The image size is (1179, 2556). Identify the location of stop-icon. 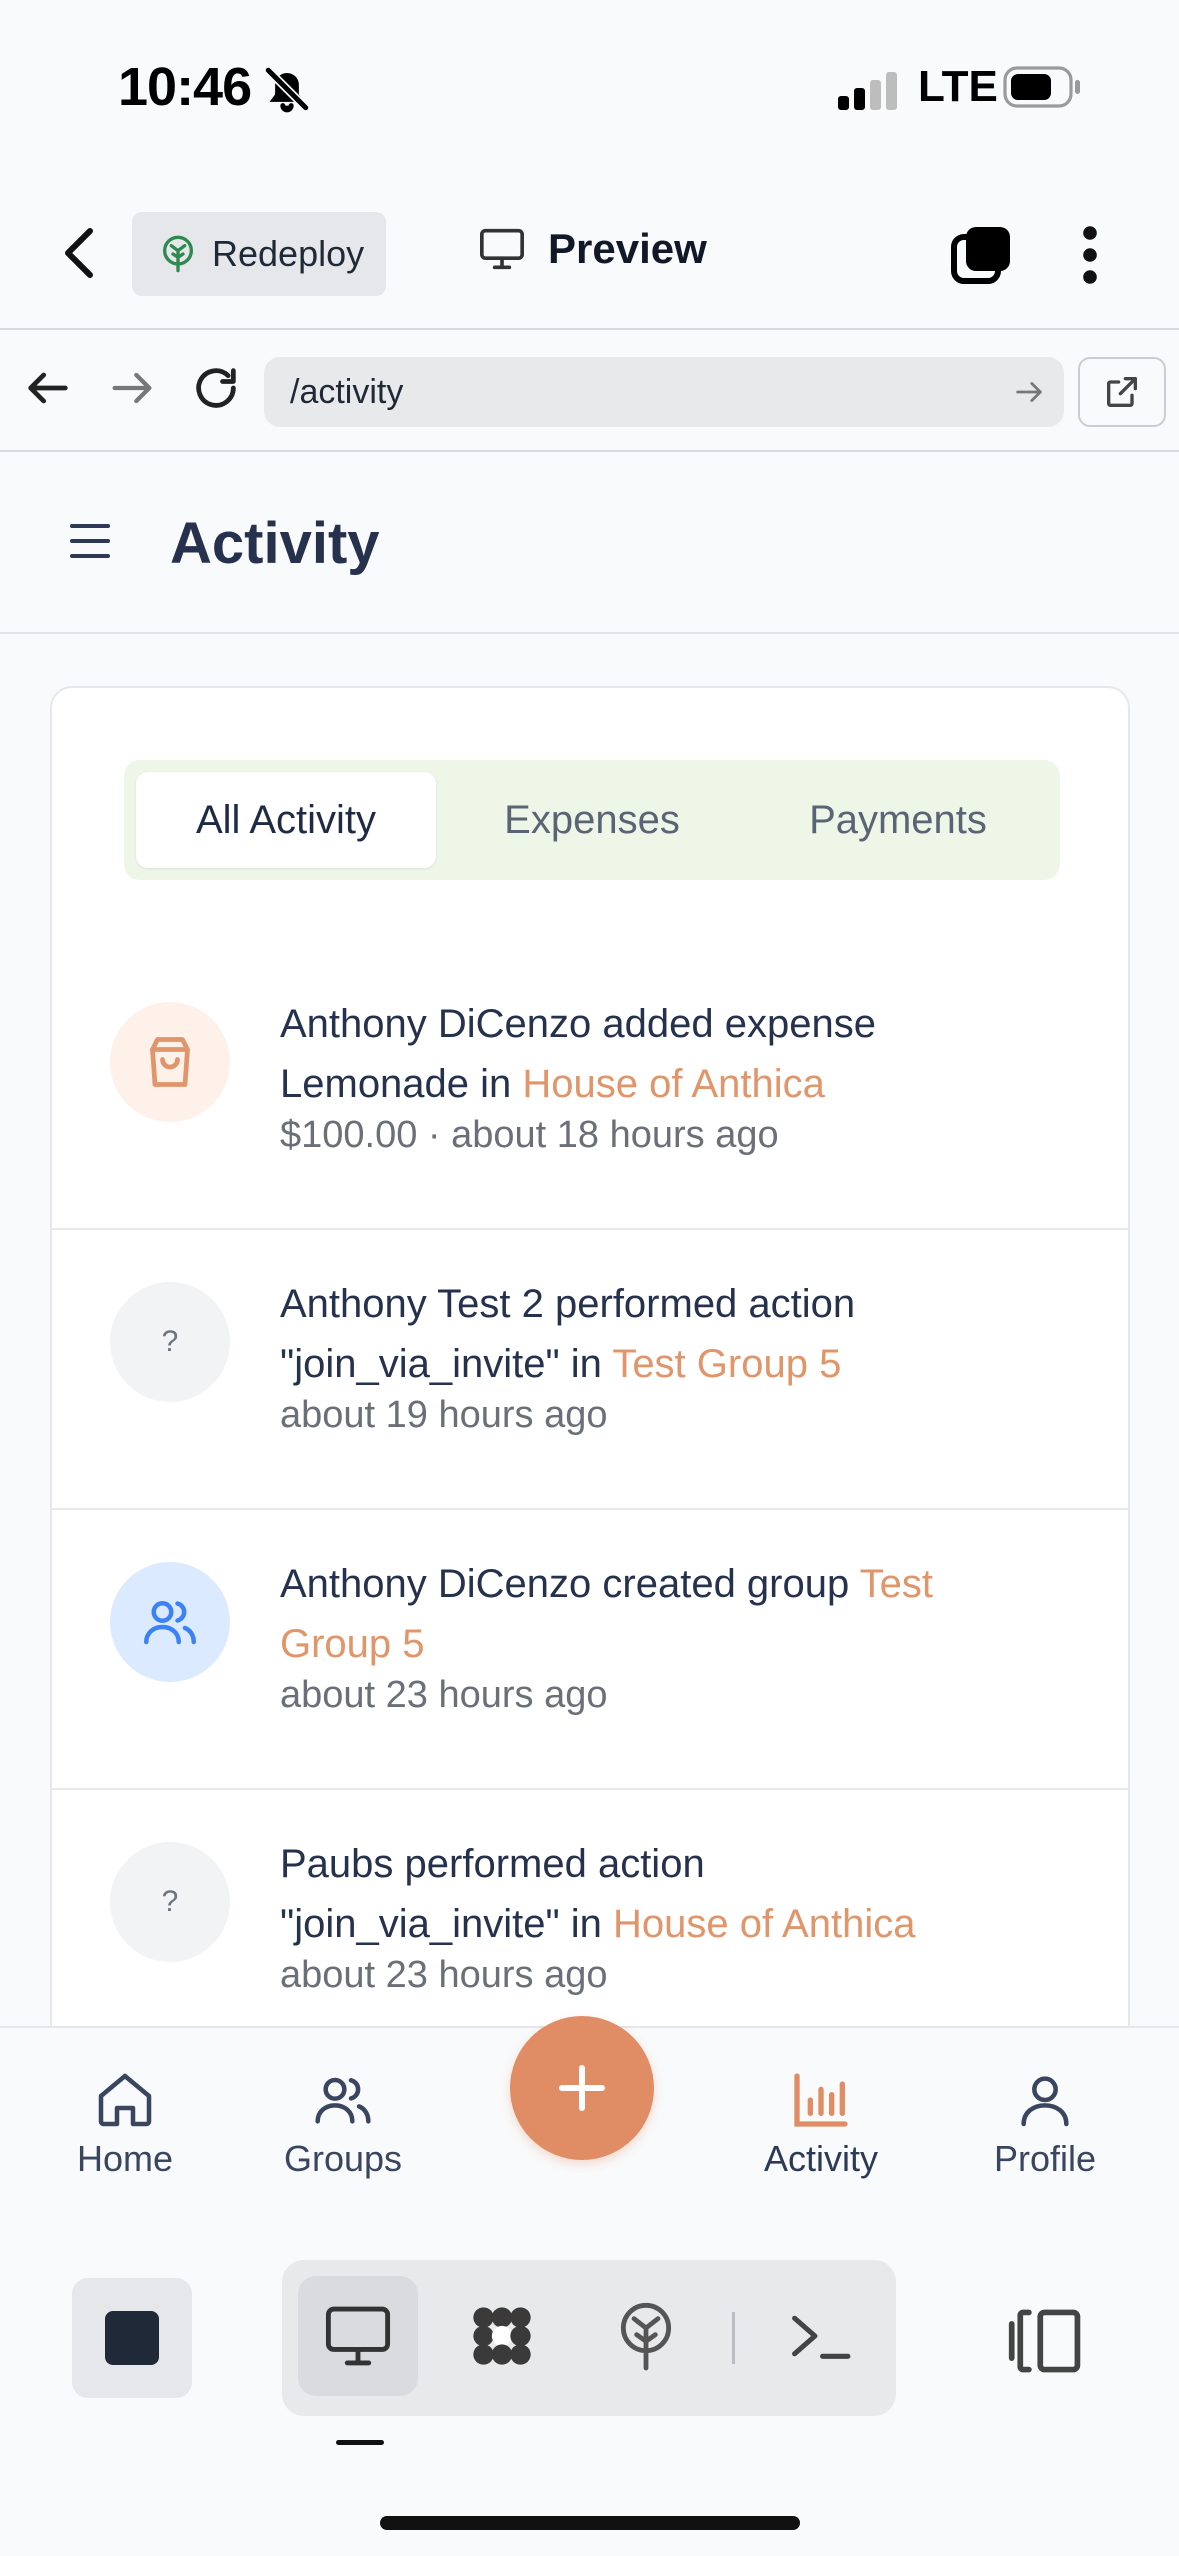
(132, 2338).